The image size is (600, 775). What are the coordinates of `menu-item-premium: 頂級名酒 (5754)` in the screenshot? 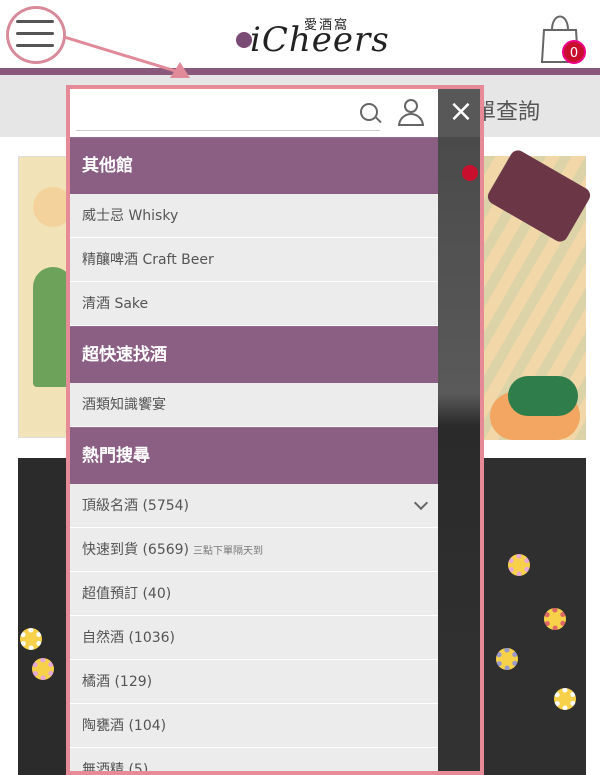 It's located at (254, 506).